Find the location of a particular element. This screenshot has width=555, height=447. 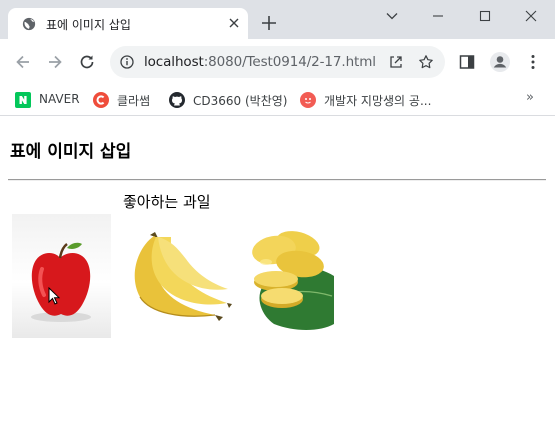

new-tab-plus-icon is located at coordinates (269, 23).